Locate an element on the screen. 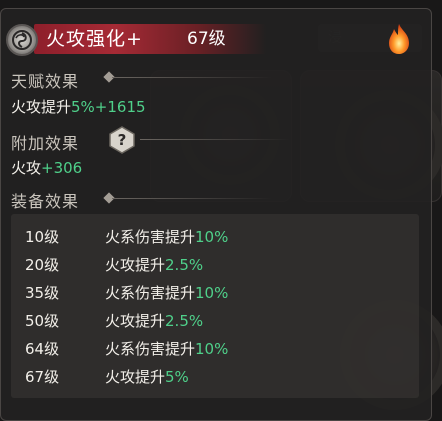 This screenshot has height=421, width=442. equip-level: 20级 is located at coordinates (42, 265).